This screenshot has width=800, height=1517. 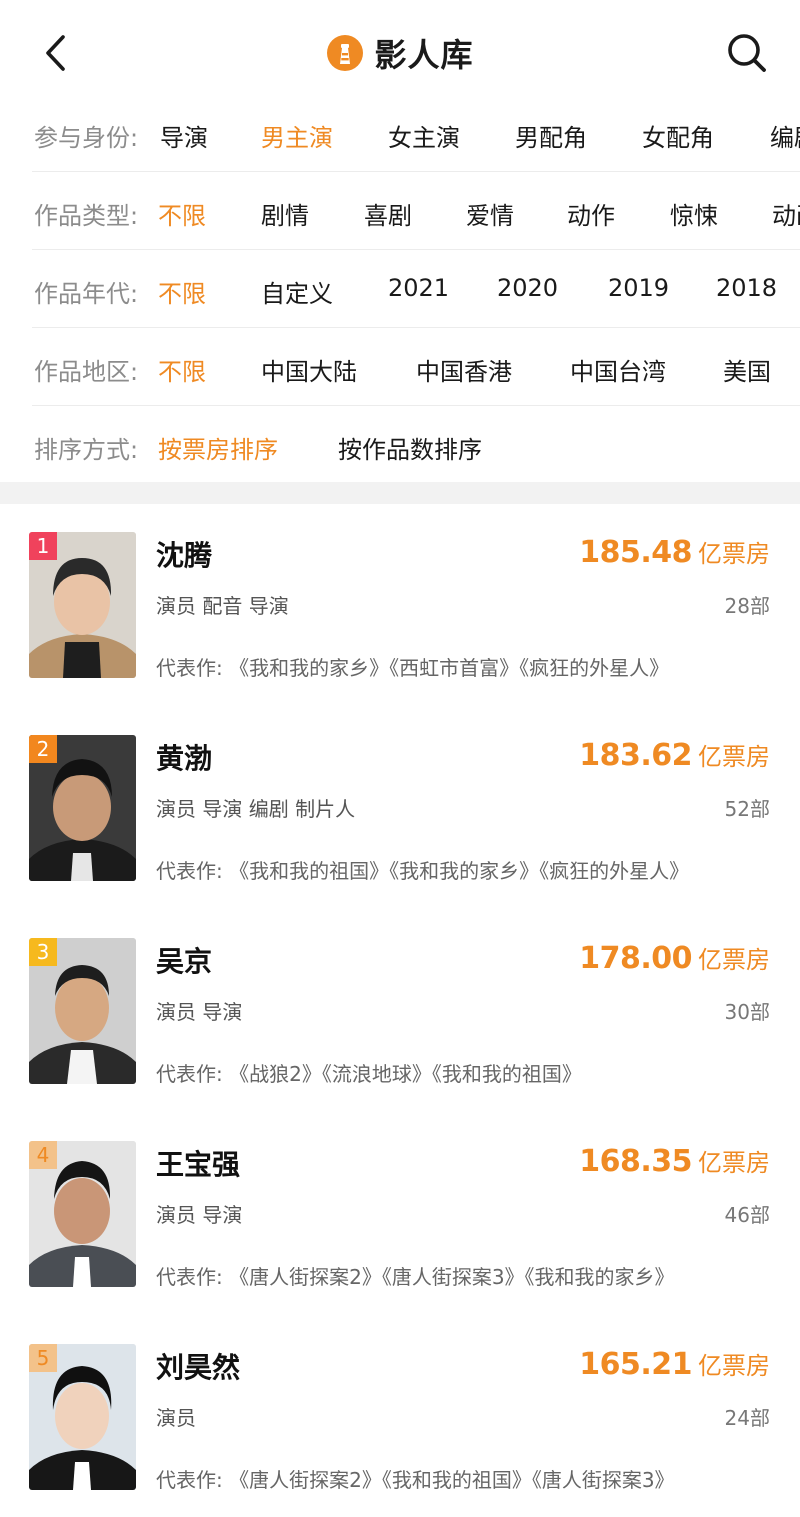 What do you see at coordinates (785, 135) in the screenshot?
I see `filter-option-screenwriter: 编剧` at bounding box center [785, 135].